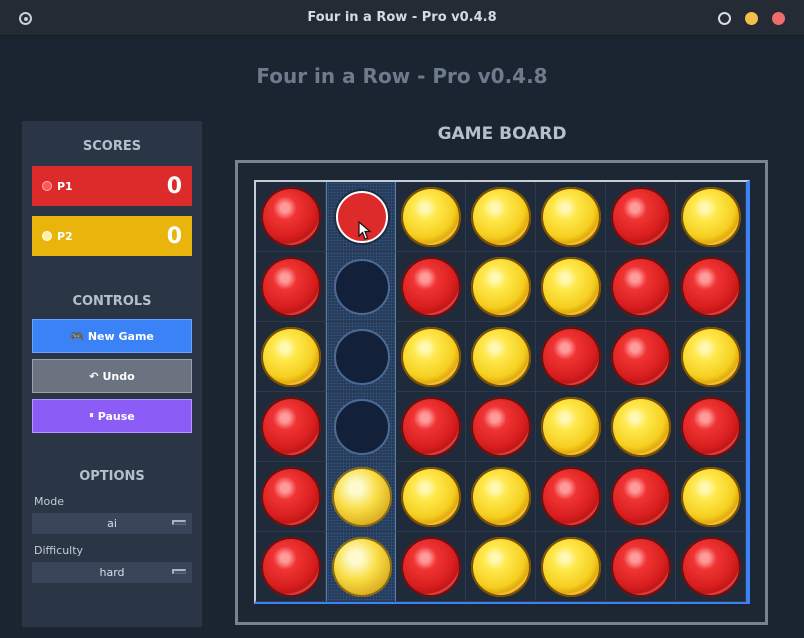 This screenshot has width=804, height=638. What do you see at coordinates (112, 236) in the screenshot?
I see `score-card-p2: P2 0` at bounding box center [112, 236].